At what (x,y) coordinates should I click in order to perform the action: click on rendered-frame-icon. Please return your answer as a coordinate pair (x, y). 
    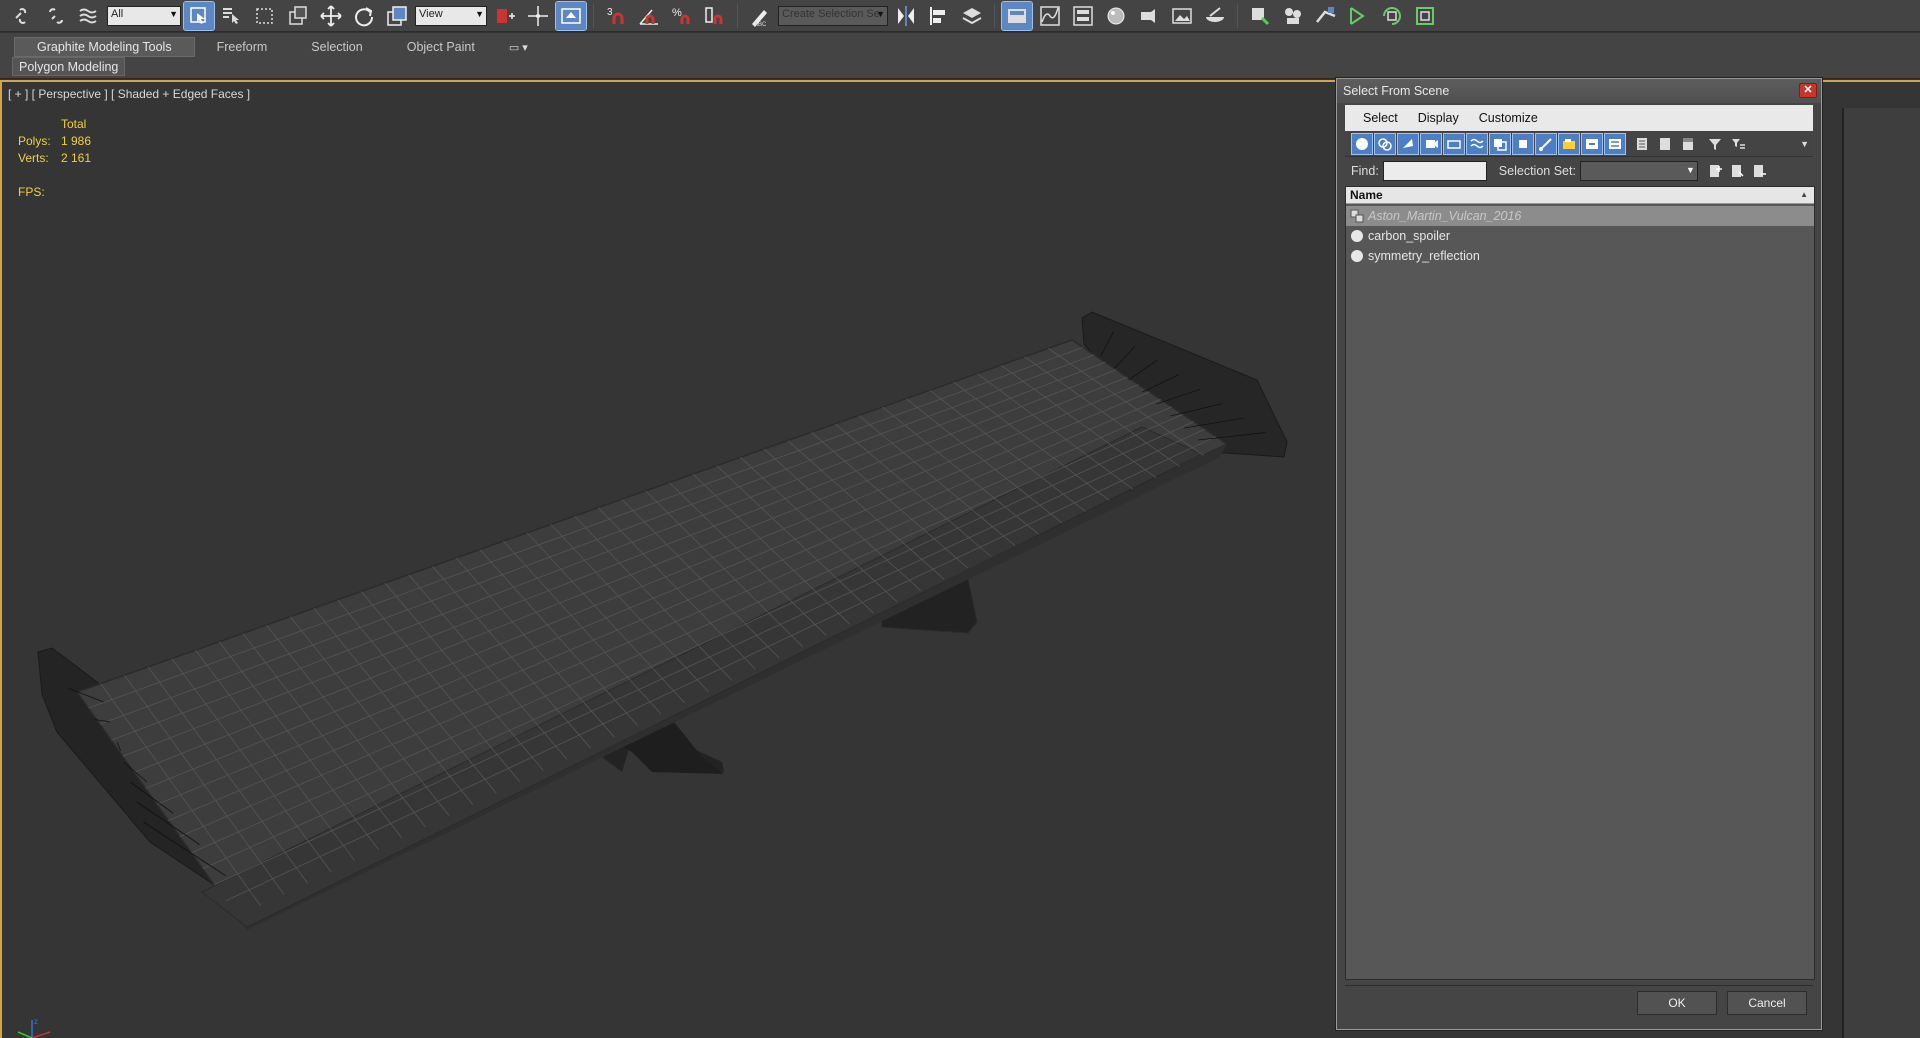
    Looking at the image, I should click on (1182, 16).